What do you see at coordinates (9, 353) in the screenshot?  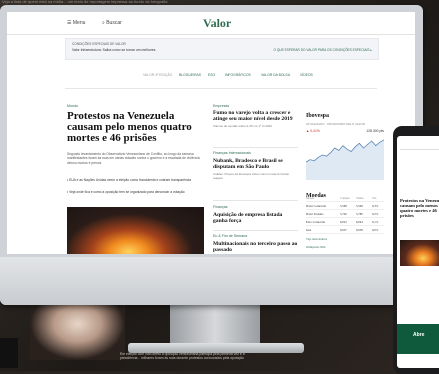 I see `background-logo` at bounding box center [9, 353].